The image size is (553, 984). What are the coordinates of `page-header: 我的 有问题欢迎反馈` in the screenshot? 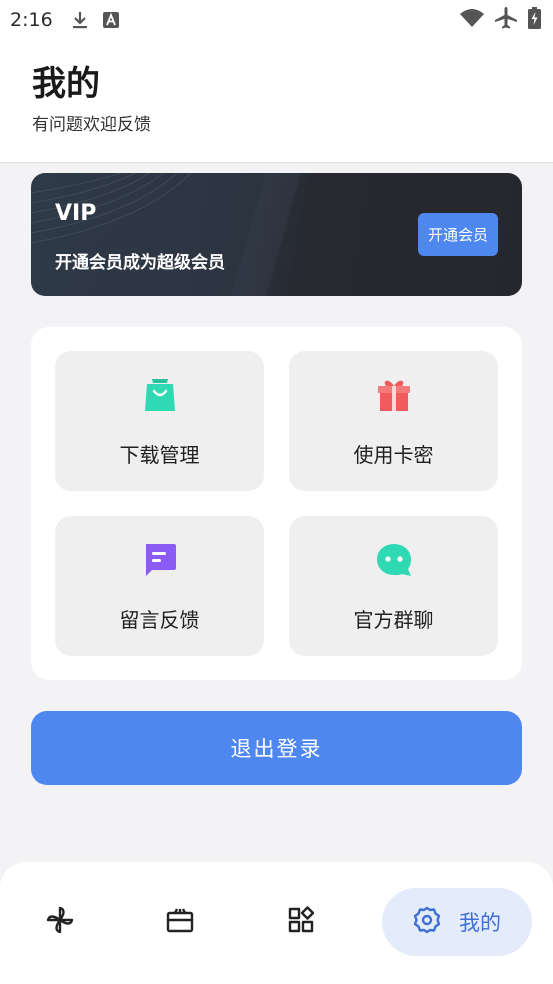 It's located at (276, 101).